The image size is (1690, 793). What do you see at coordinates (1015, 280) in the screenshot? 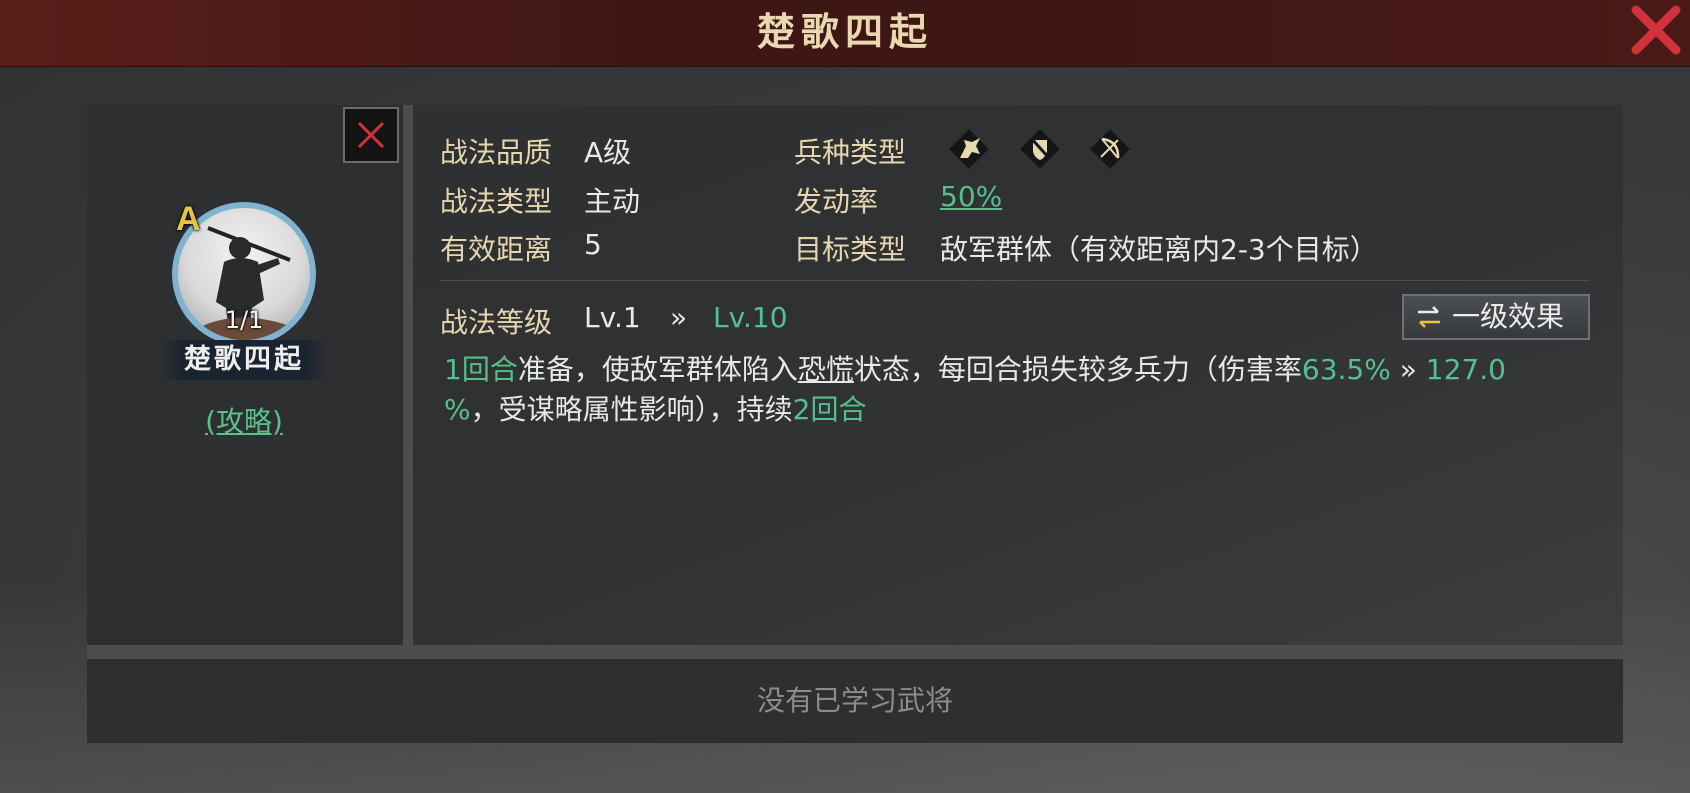
I see `section-divider` at bounding box center [1015, 280].